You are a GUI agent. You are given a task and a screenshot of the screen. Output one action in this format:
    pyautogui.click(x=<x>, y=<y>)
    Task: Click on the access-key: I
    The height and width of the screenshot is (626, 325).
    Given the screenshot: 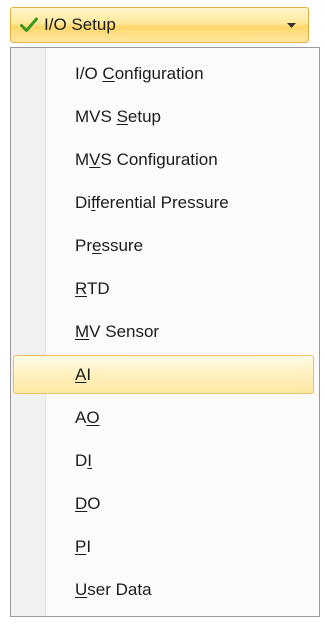 What is the action you would take?
    pyautogui.click(x=90, y=460)
    